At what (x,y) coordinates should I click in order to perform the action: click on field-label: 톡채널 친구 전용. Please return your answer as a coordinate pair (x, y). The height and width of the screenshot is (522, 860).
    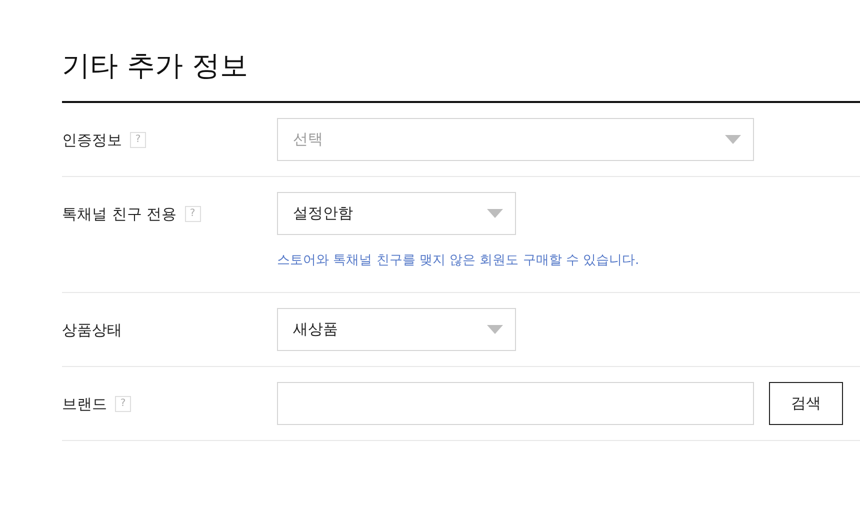
    Looking at the image, I should click on (119, 214).